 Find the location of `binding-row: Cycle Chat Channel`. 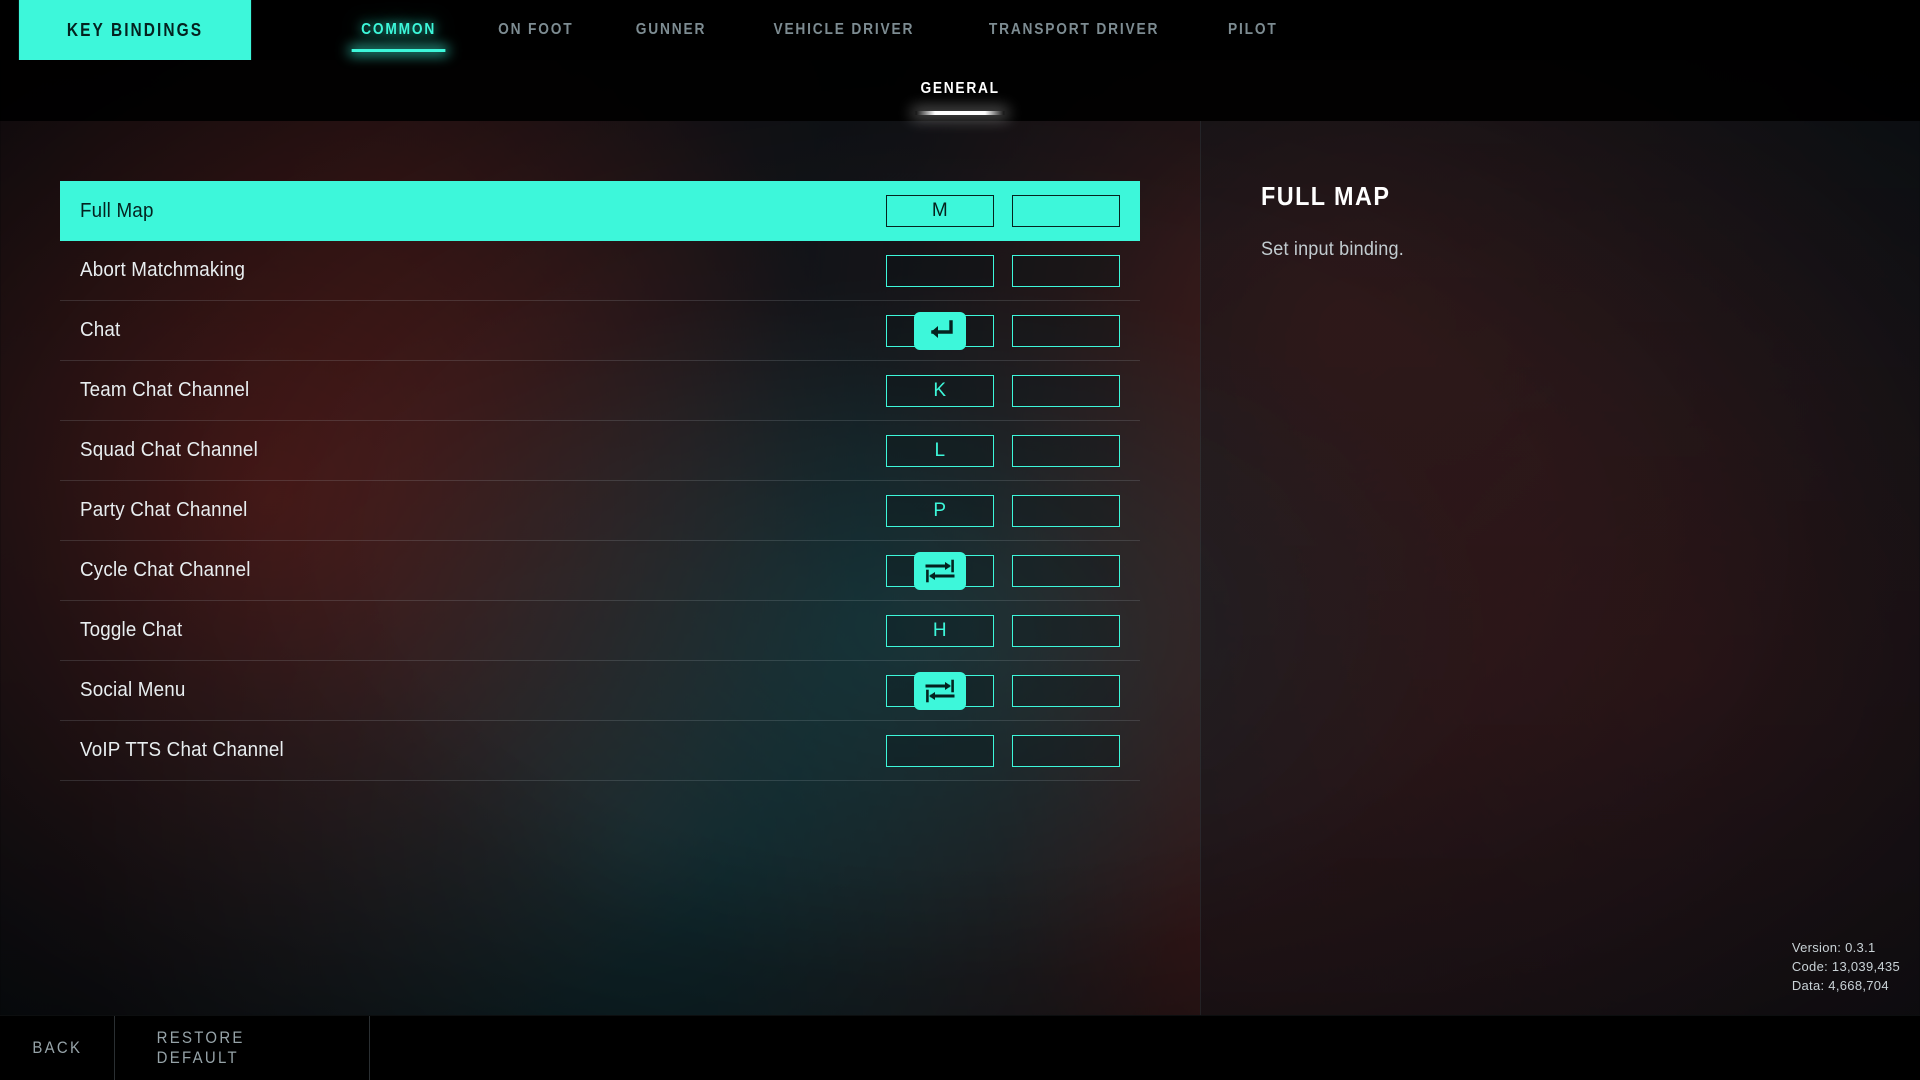

binding-row: Cycle Chat Channel is located at coordinates (600, 571).